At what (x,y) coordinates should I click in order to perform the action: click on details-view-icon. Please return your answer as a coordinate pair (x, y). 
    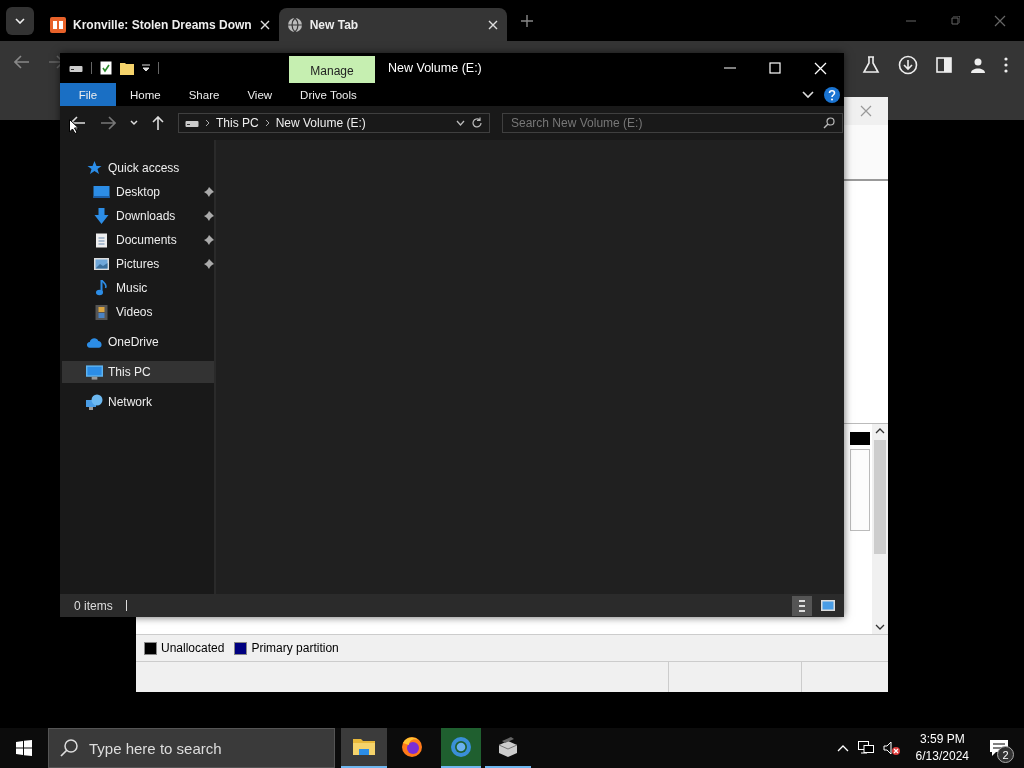
    Looking at the image, I should click on (802, 605).